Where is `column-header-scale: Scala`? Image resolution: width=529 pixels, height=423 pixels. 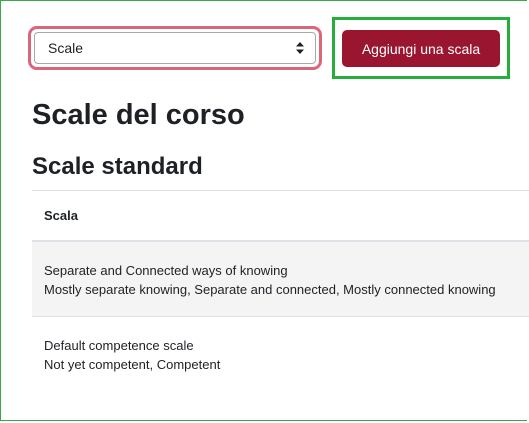
column-header-scale: Scala is located at coordinates (61, 215).